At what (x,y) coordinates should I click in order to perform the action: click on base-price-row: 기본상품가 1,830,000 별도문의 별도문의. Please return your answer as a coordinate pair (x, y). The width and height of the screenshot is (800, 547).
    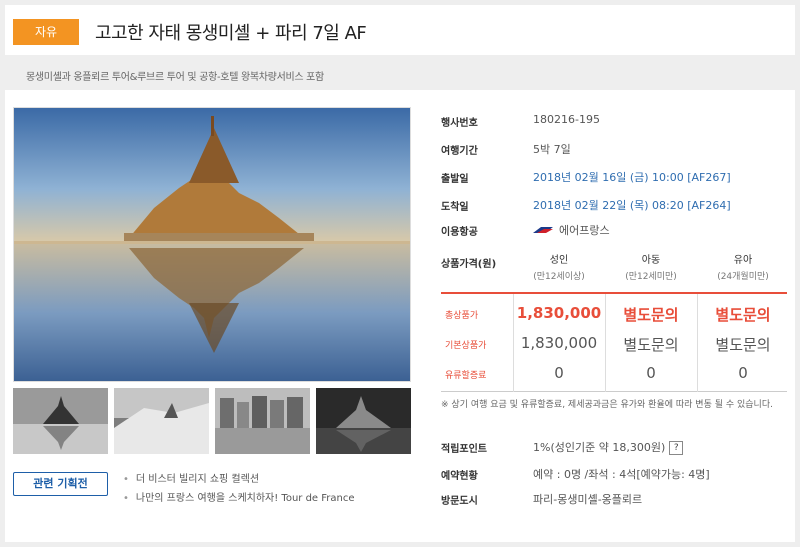
    Looking at the image, I should click on (614, 343).